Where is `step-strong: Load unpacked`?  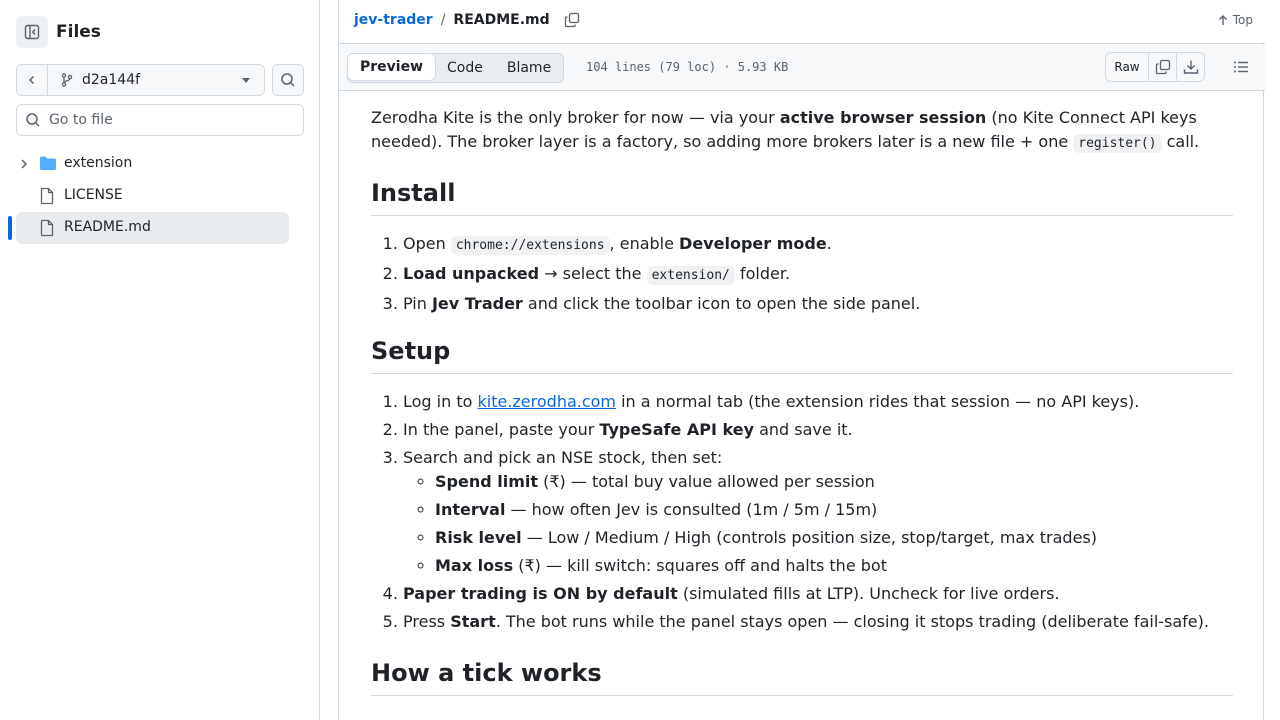
step-strong: Load unpacked is located at coordinates (471, 273).